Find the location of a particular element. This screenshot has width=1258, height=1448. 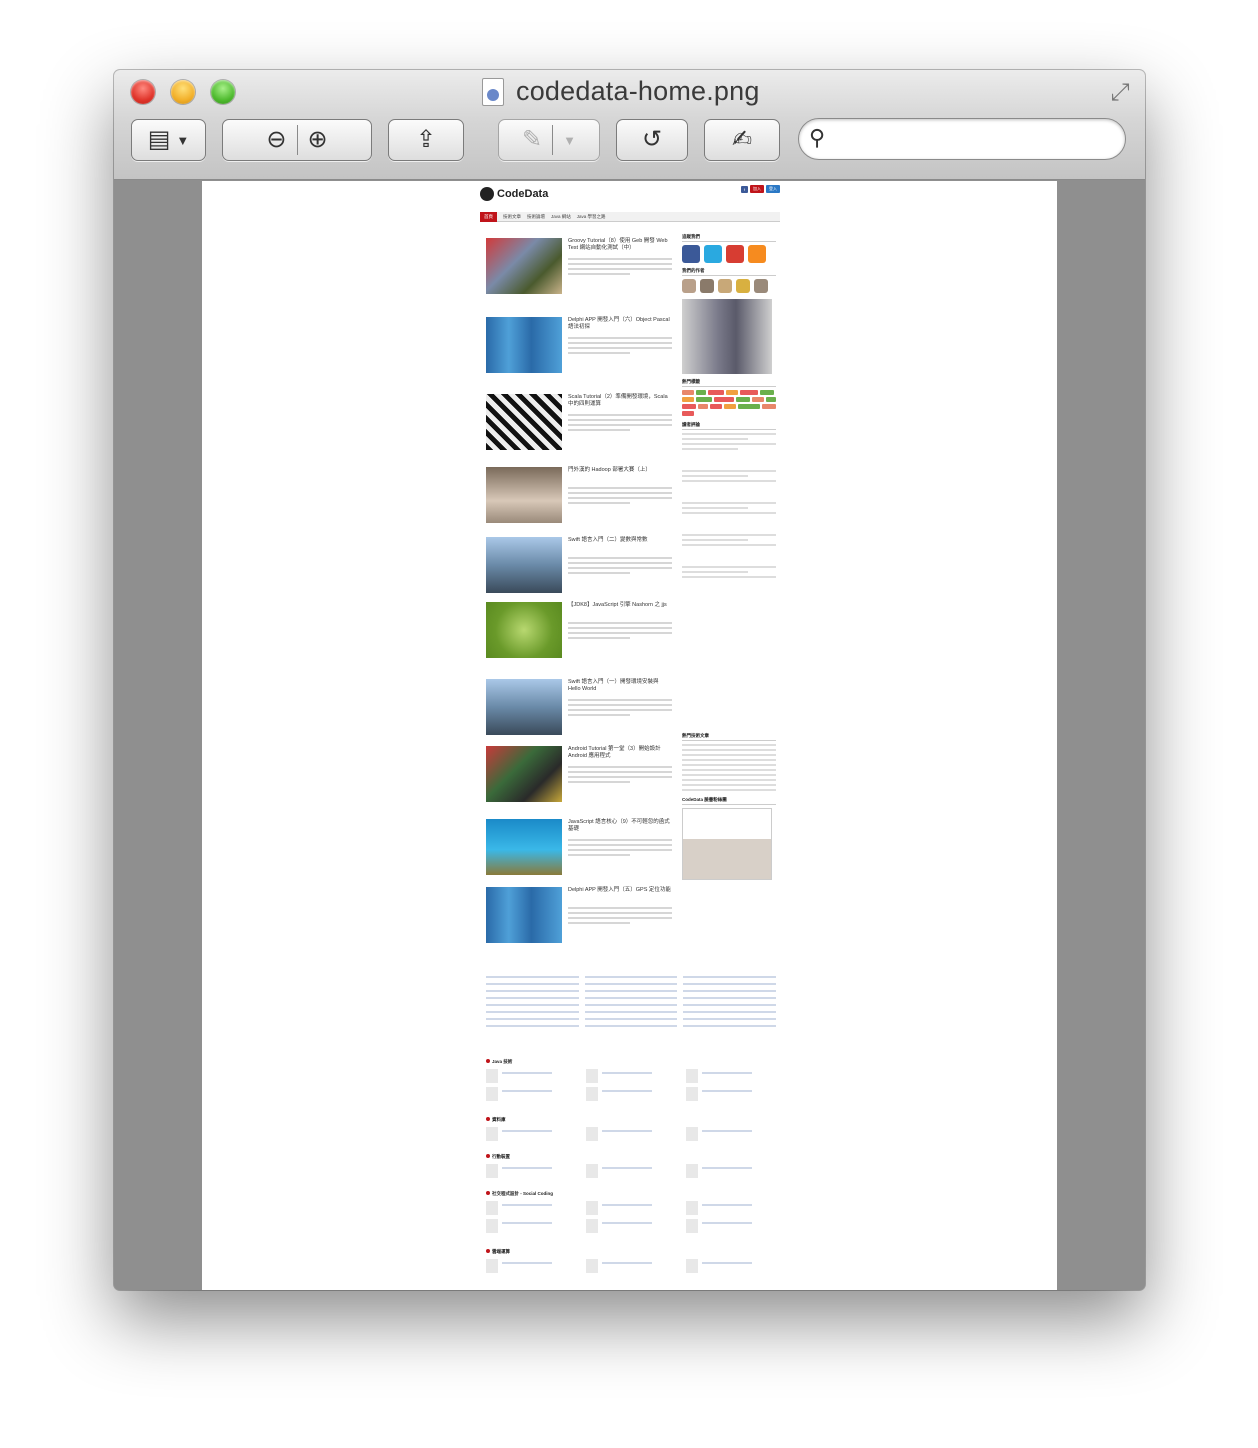

rotate-icon: ↺ is located at coordinates (652, 139).